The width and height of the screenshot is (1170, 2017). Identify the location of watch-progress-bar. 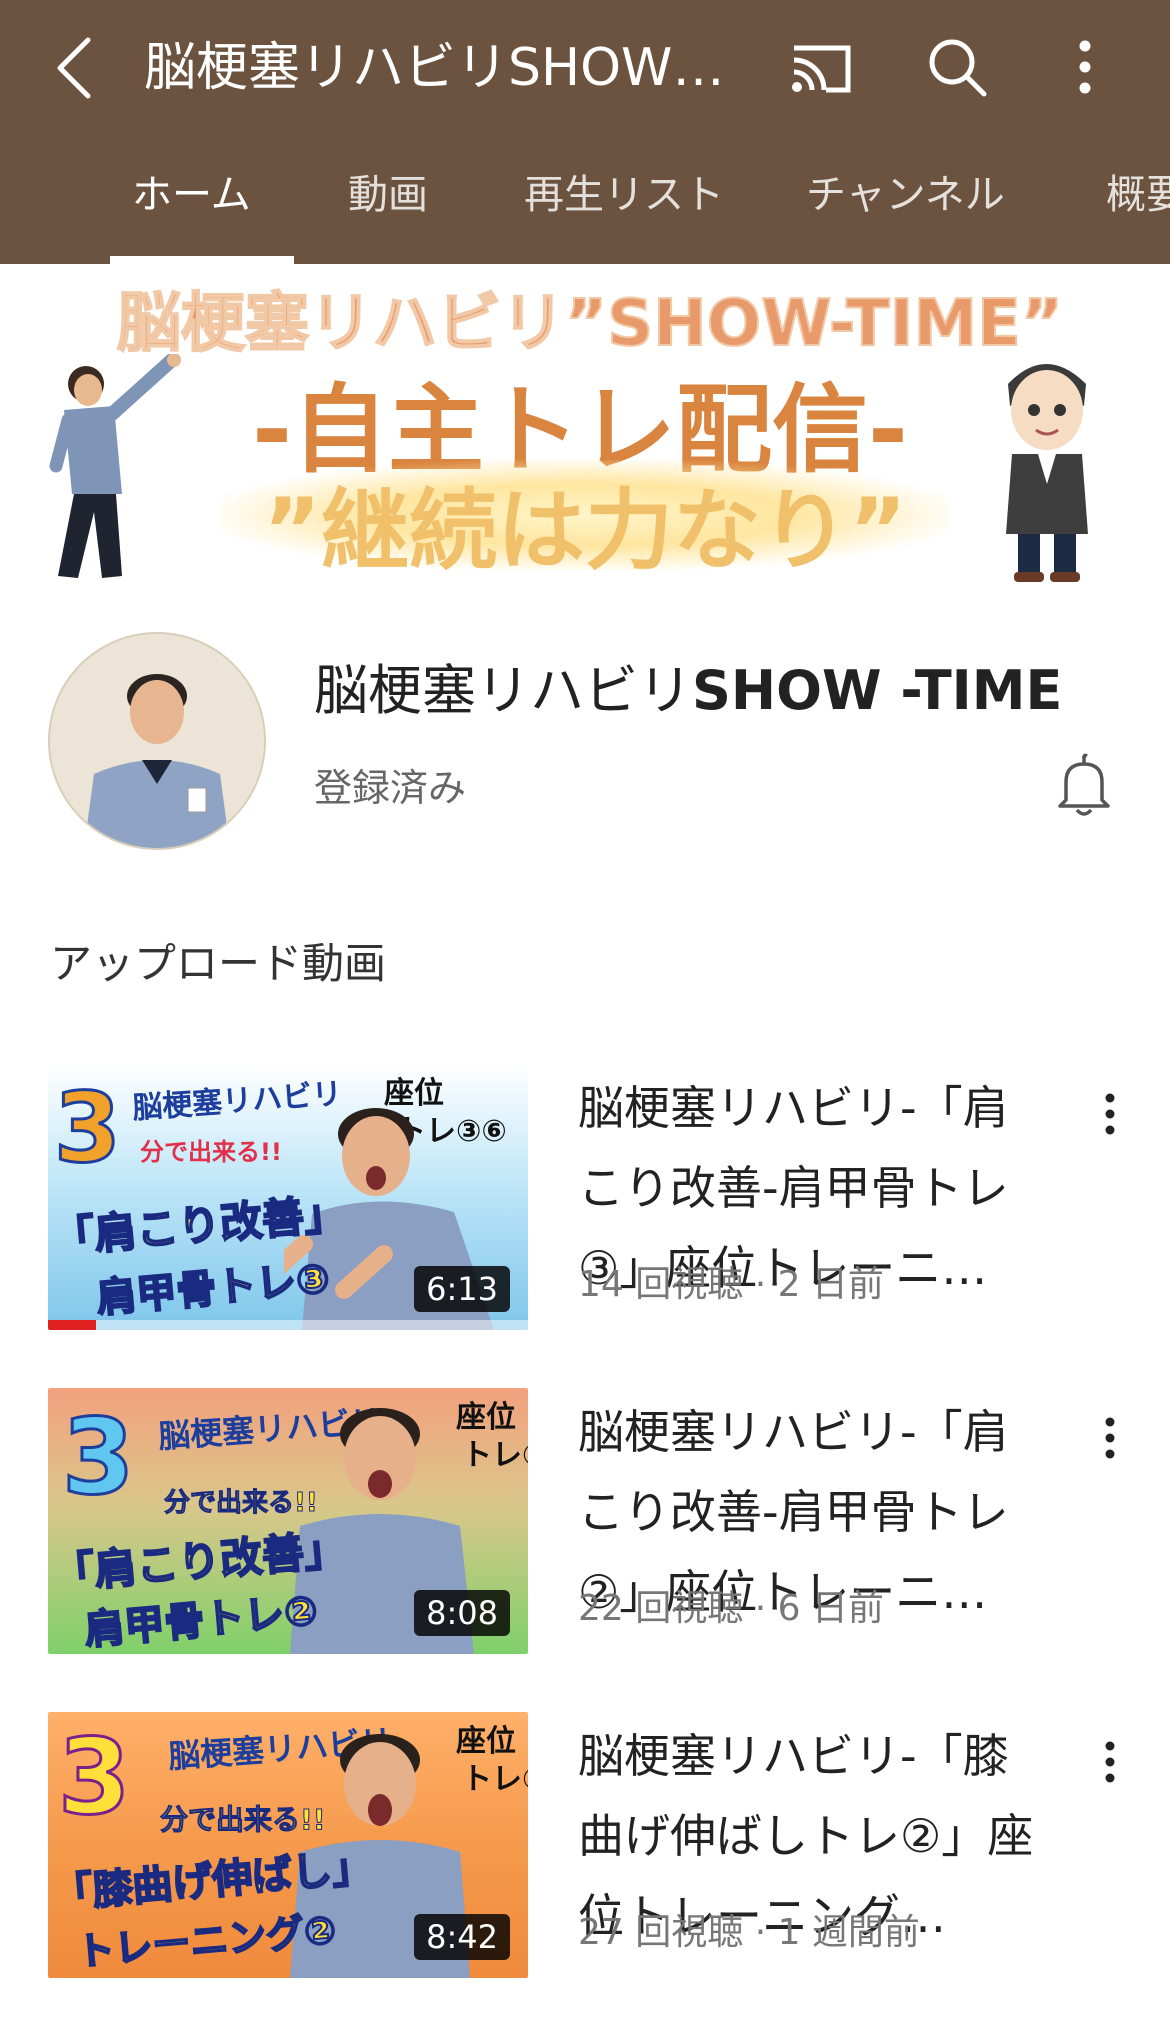
(72, 1325).